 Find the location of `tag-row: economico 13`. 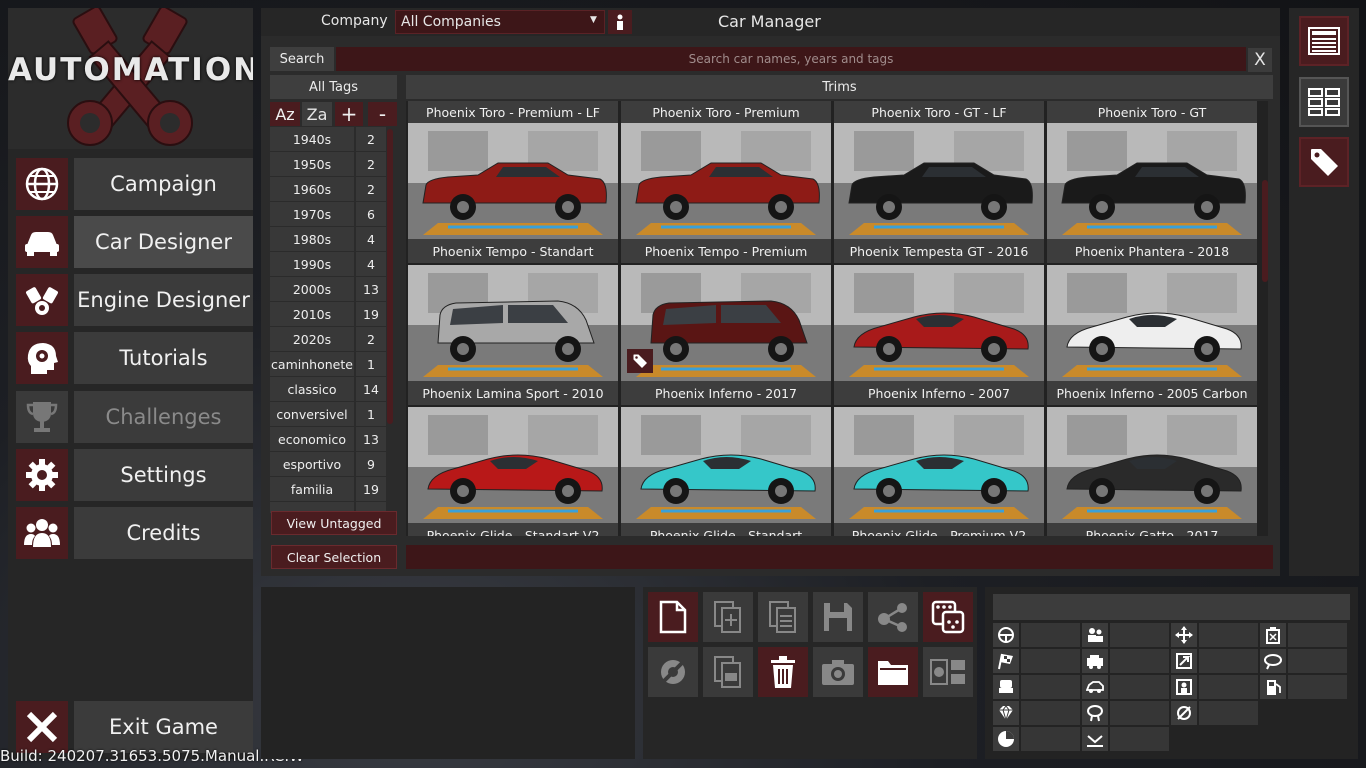

tag-row: economico 13 is located at coordinates (328, 439).